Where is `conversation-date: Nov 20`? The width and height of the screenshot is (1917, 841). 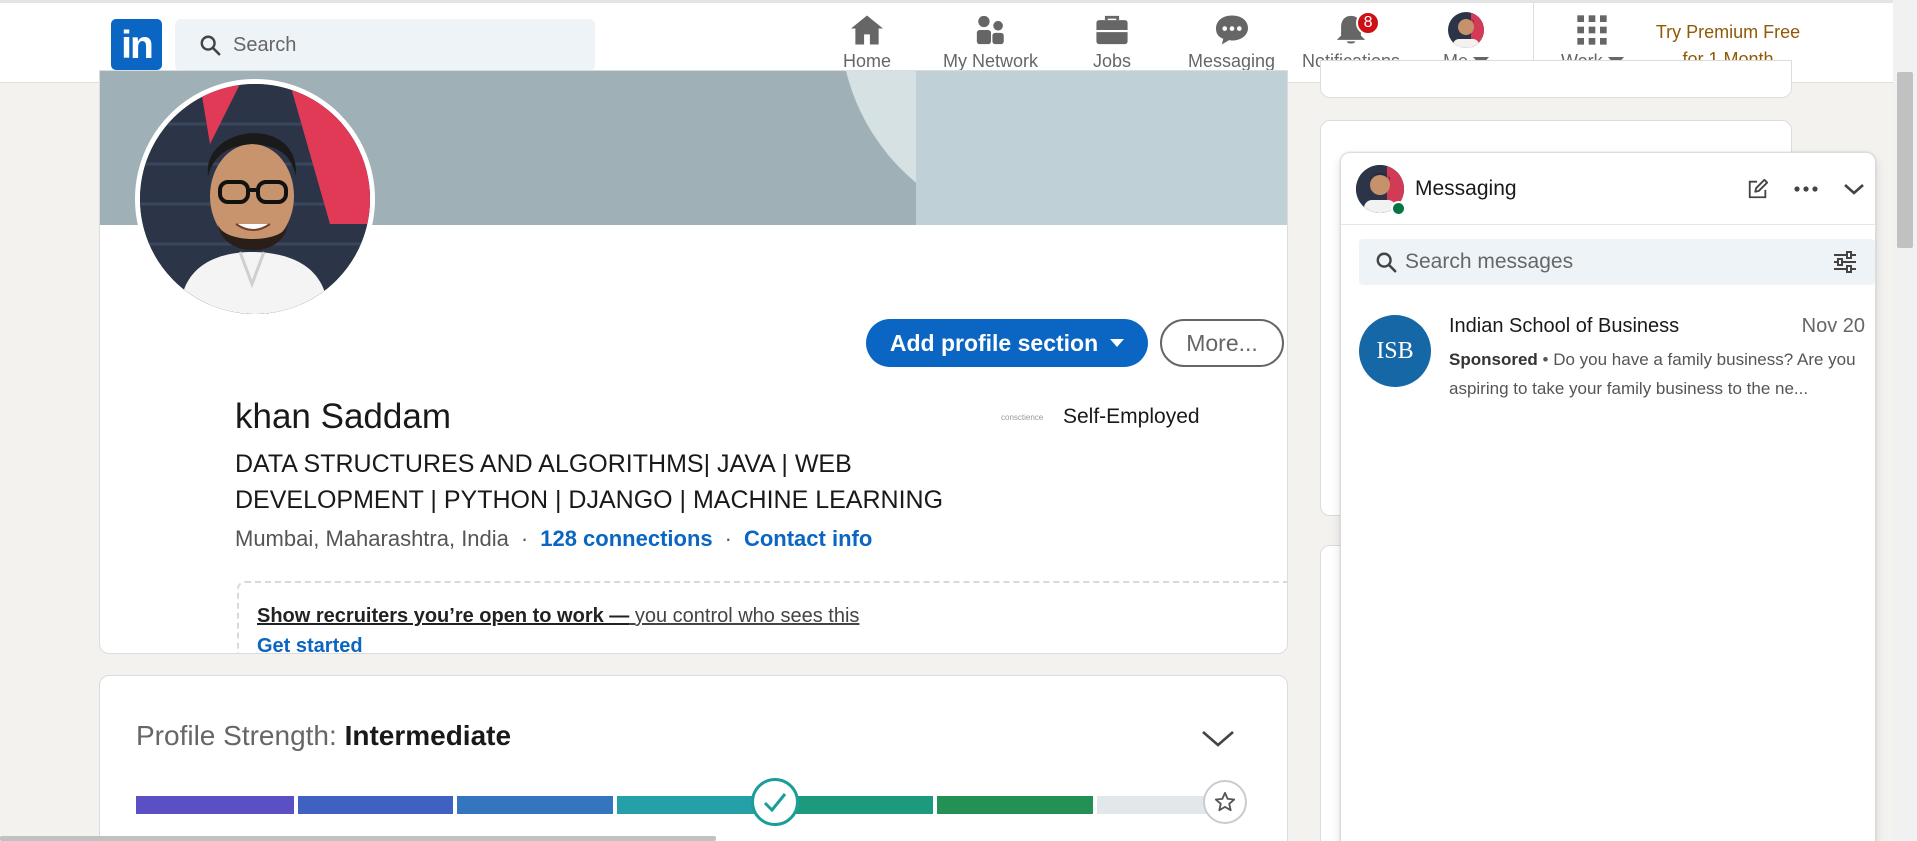
conversation-date: Nov 20 is located at coordinates (1833, 326).